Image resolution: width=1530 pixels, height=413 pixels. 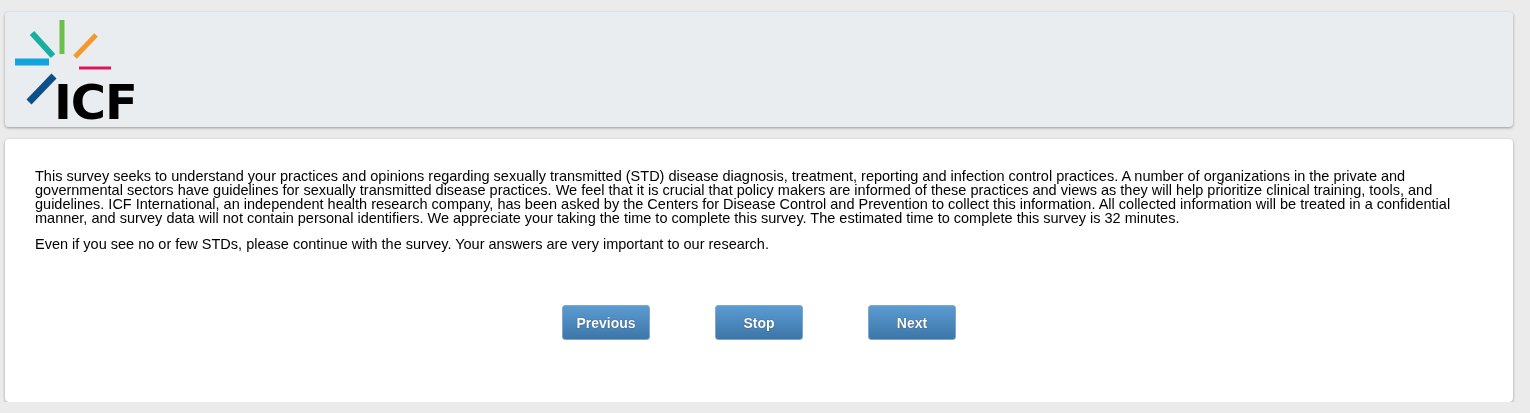 What do you see at coordinates (759, 322) in the screenshot?
I see `nav-button: Stop` at bounding box center [759, 322].